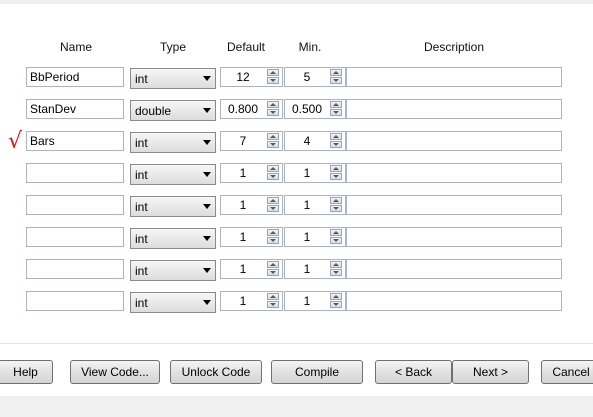 The height and width of the screenshot is (417, 593). Describe the element at coordinates (173, 110) in the screenshot. I see `parameter-type-select: double` at that location.